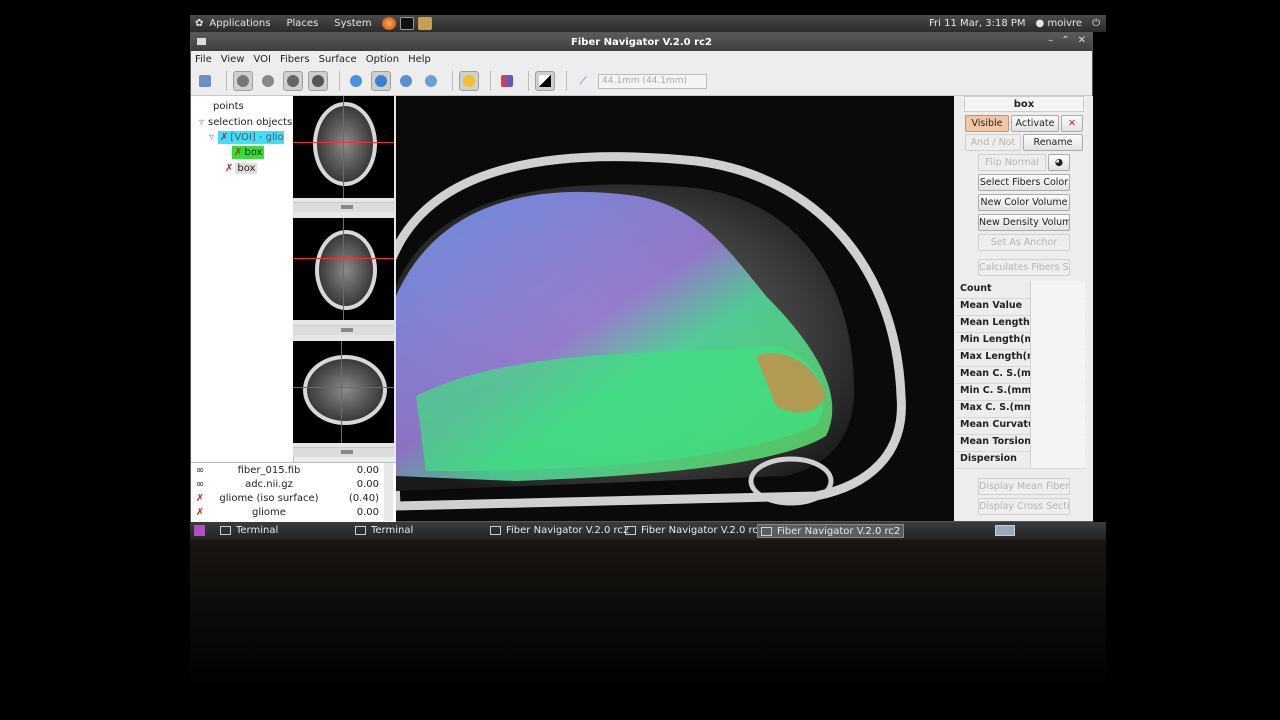 Image resolution: width=1280 pixels, height=720 pixels. What do you see at coordinates (766, 531) in the screenshot?
I see `app-window-icon` at bounding box center [766, 531].